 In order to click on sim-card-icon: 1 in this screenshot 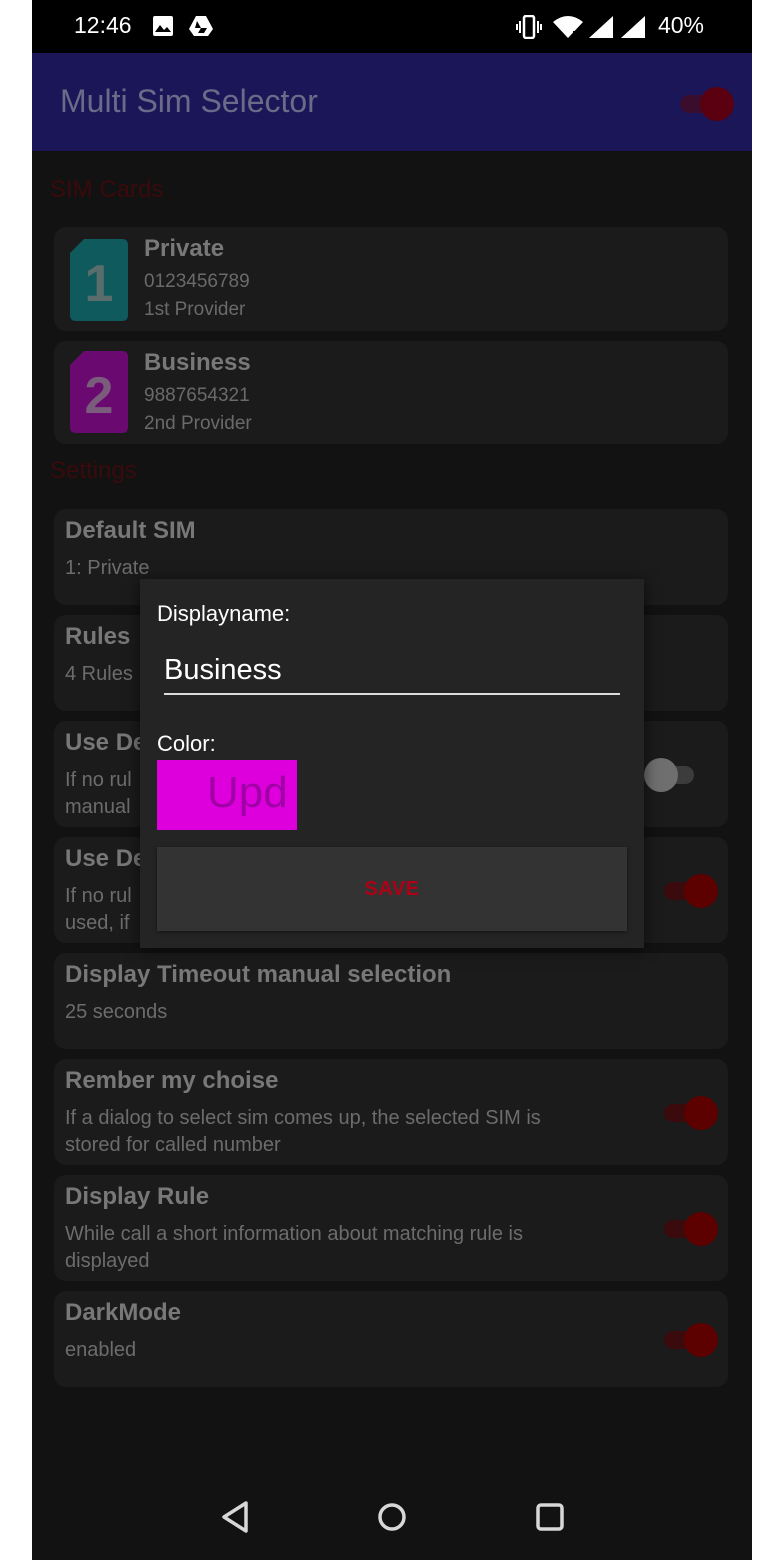, I will do `click(99, 280)`.